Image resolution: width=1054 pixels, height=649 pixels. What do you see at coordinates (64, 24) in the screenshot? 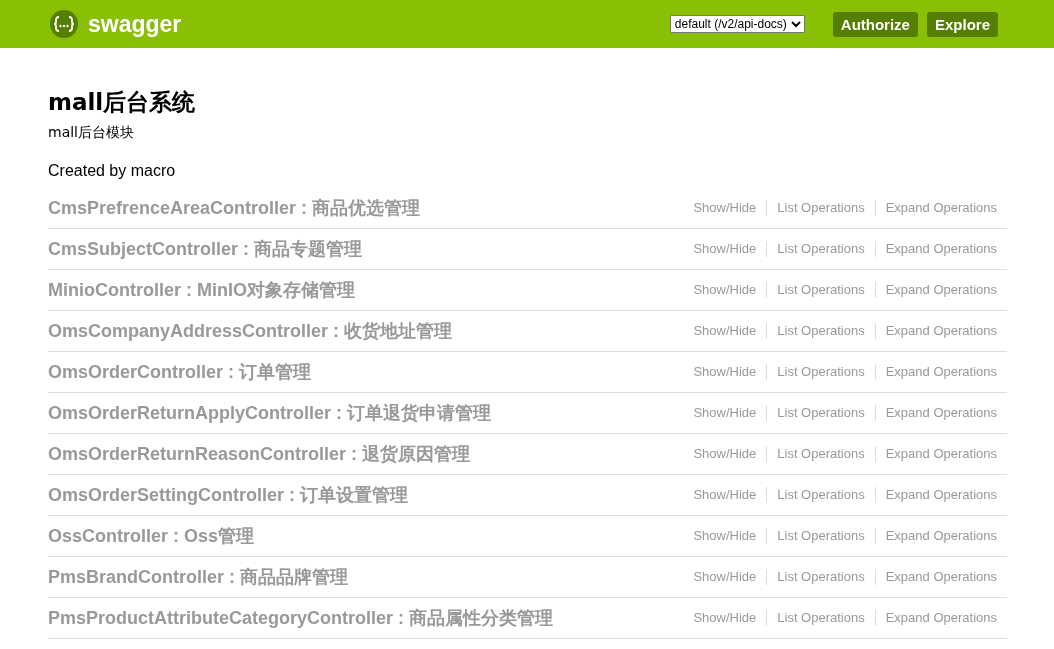
I see `logo-icon` at bounding box center [64, 24].